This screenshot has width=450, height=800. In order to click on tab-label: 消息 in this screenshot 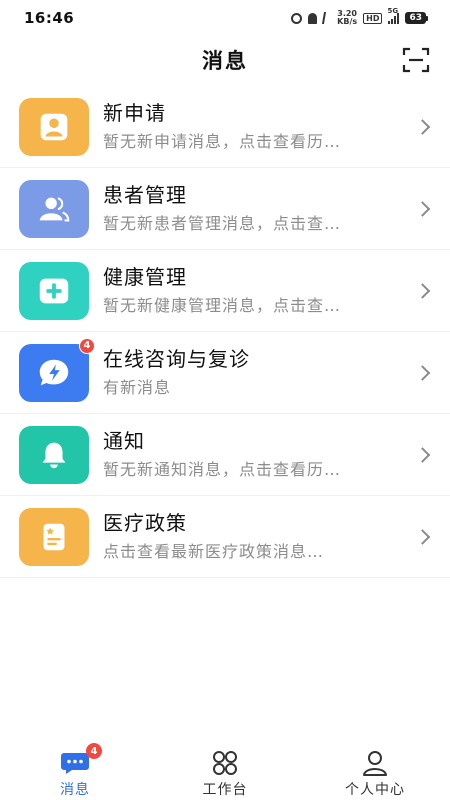, I will do `click(75, 790)`.